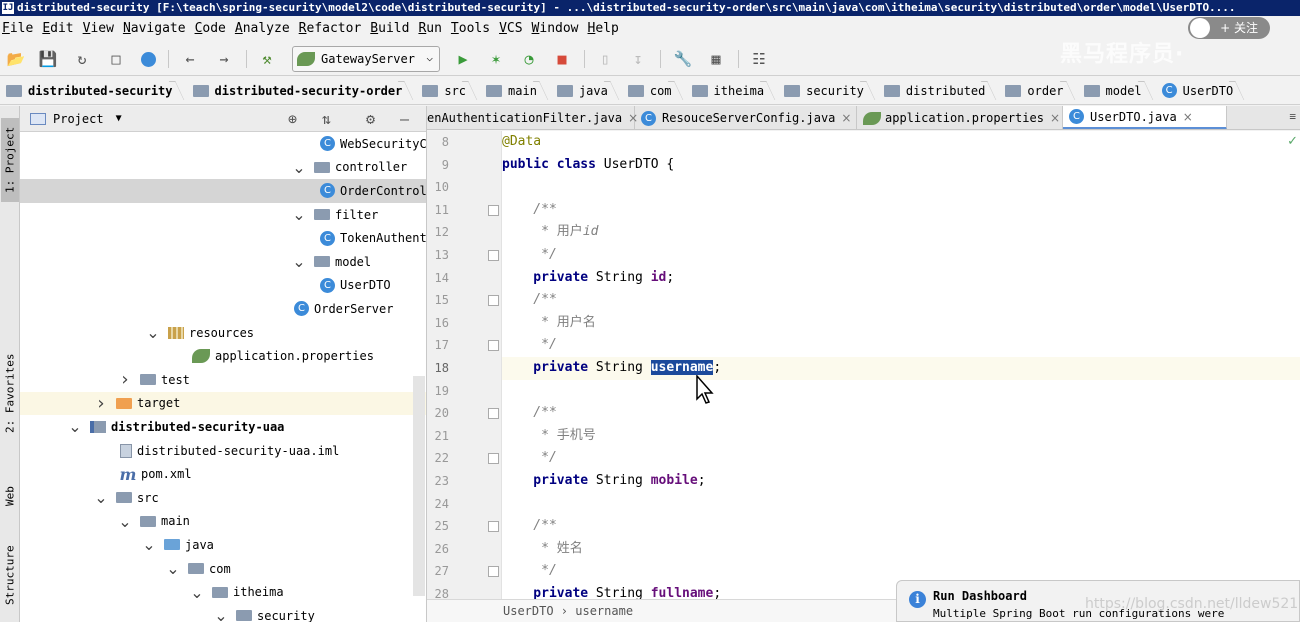 Image resolution: width=1300 pixels, height=622 pixels. I want to click on code-line: * 姓名, so click(901, 549).